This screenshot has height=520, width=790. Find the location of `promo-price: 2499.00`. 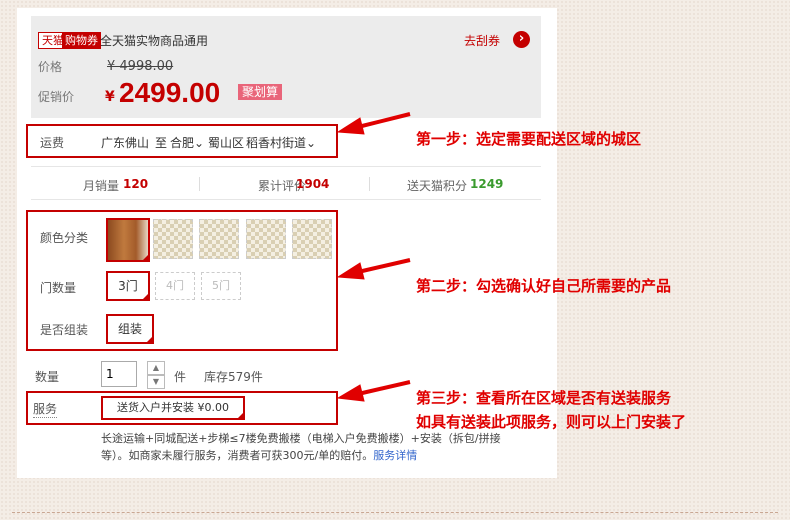

promo-price: 2499.00 is located at coordinates (170, 92).